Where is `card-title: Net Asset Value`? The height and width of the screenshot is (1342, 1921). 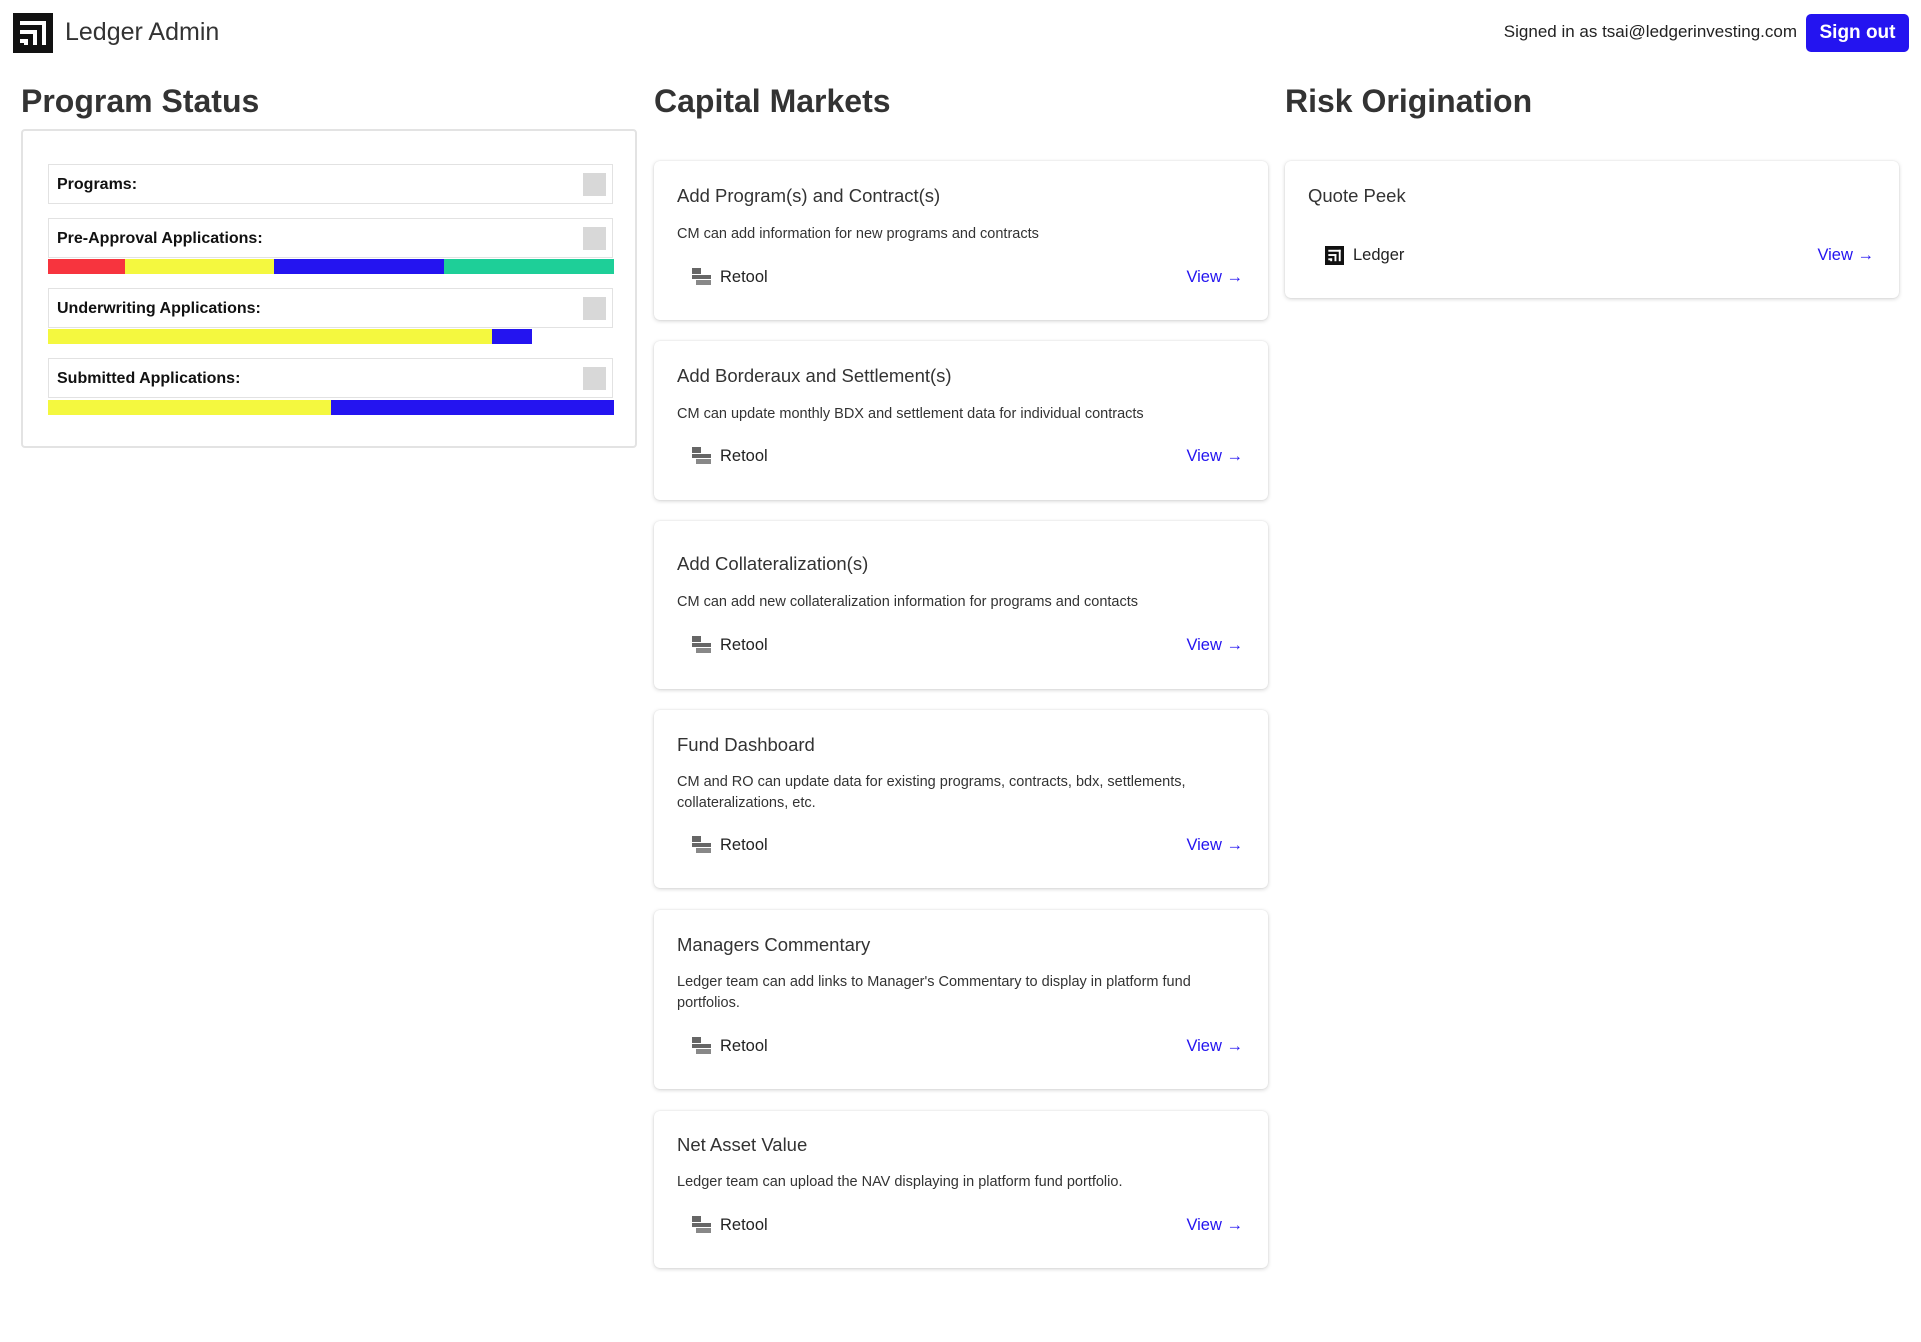
card-title: Net Asset Value is located at coordinates (742, 1144).